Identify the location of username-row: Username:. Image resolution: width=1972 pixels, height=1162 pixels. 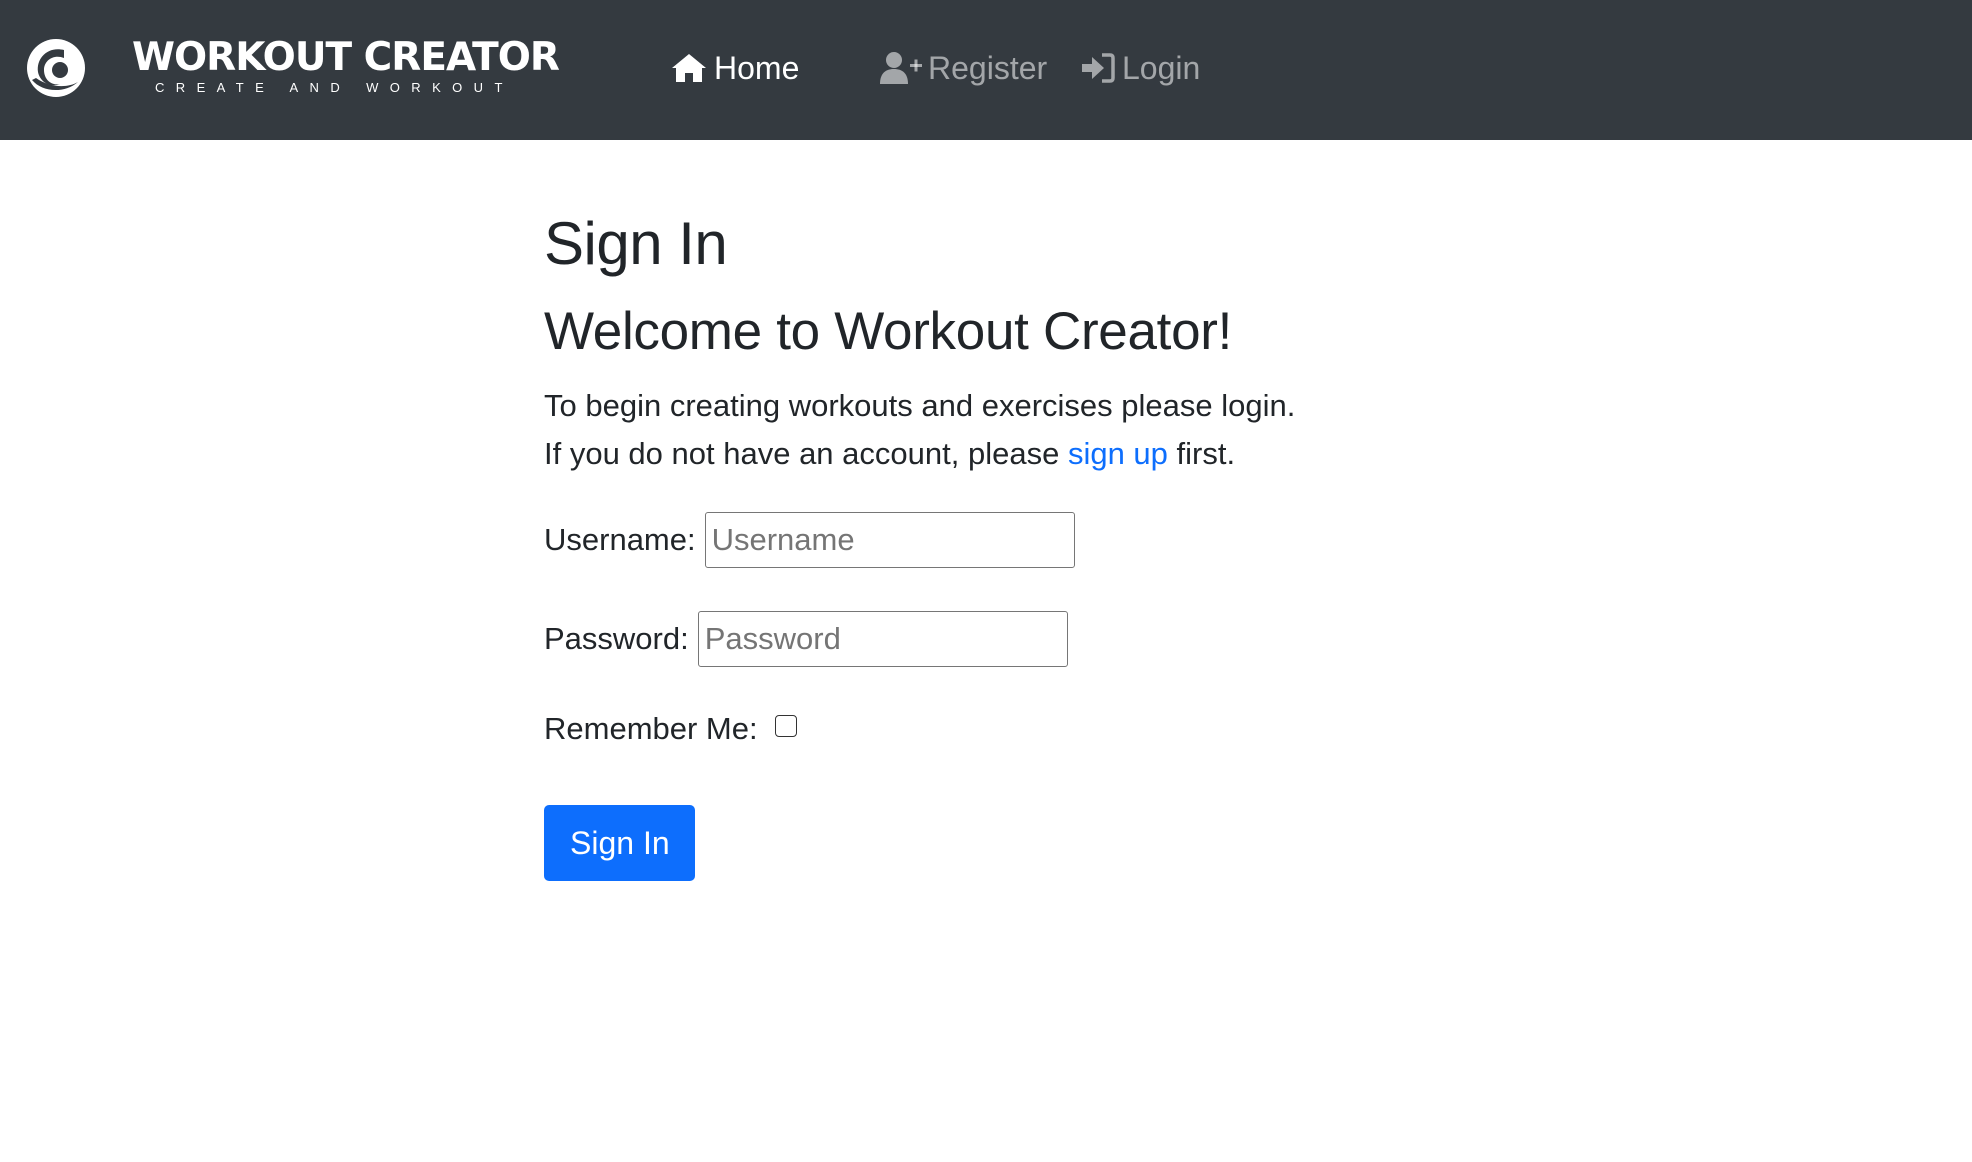
(994, 540).